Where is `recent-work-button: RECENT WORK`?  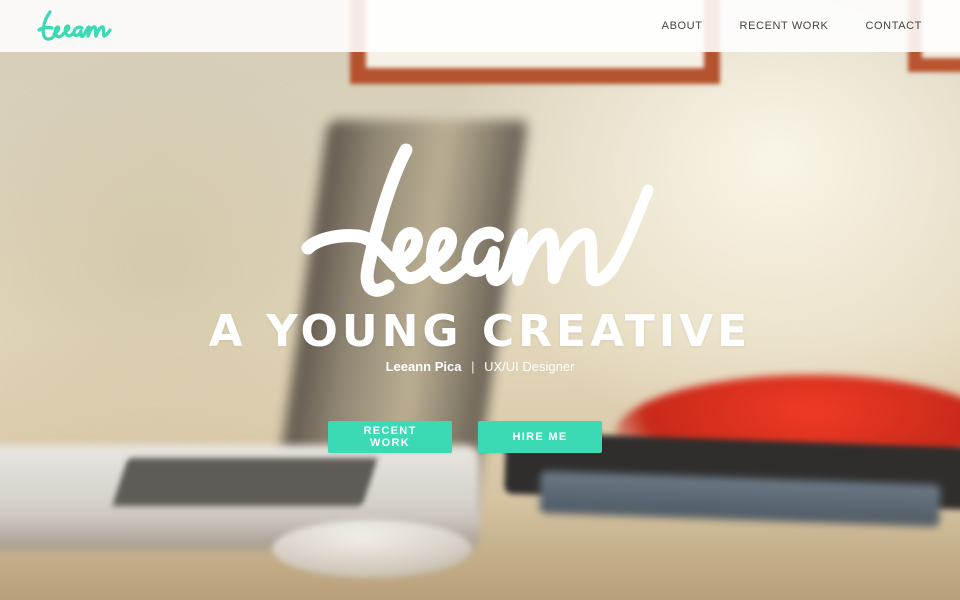
recent-work-button: RECENT WORK is located at coordinates (390, 437).